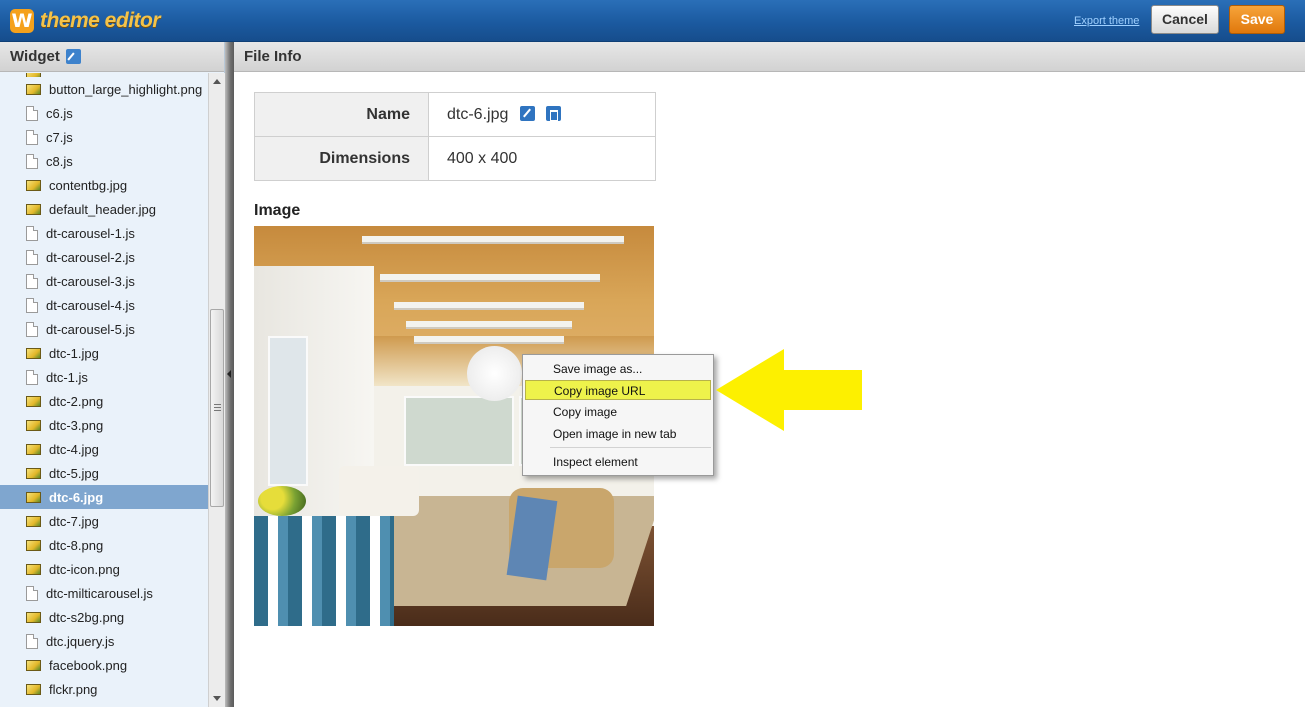 This screenshot has width=1305, height=707. I want to click on panel-splitter, so click(229, 374).